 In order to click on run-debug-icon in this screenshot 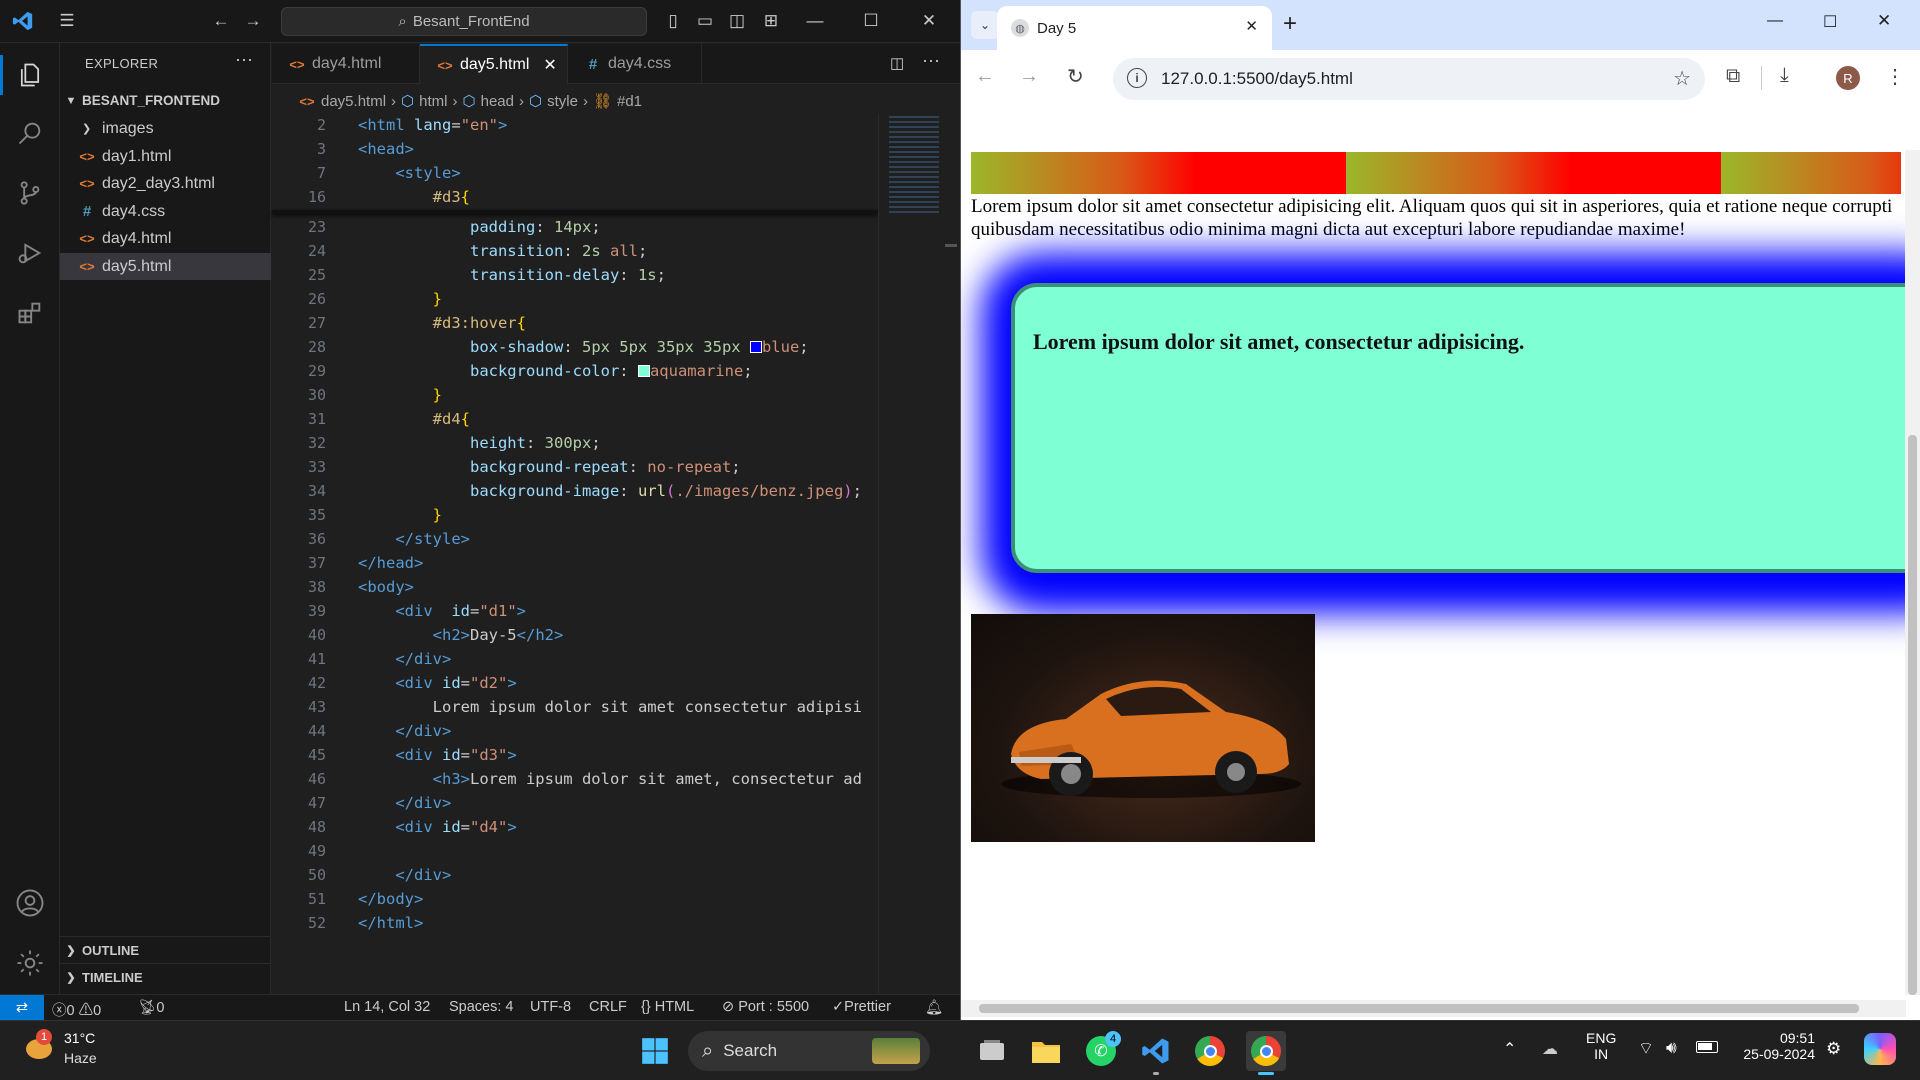, I will do `click(30, 253)`.